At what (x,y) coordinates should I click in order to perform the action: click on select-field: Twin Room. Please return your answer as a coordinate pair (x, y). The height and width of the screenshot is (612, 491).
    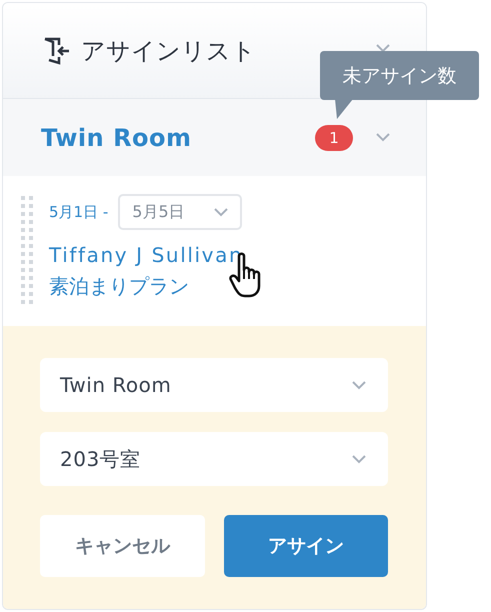
    Looking at the image, I should click on (214, 385).